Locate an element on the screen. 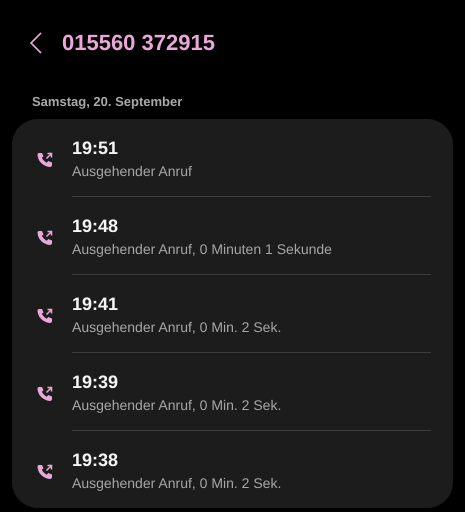 The height and width of the screenshot is (512, 465). call-detail: Ausgehender Anruf, 0 Minuten 1 Sekunde is located at coordinates (202, 249).